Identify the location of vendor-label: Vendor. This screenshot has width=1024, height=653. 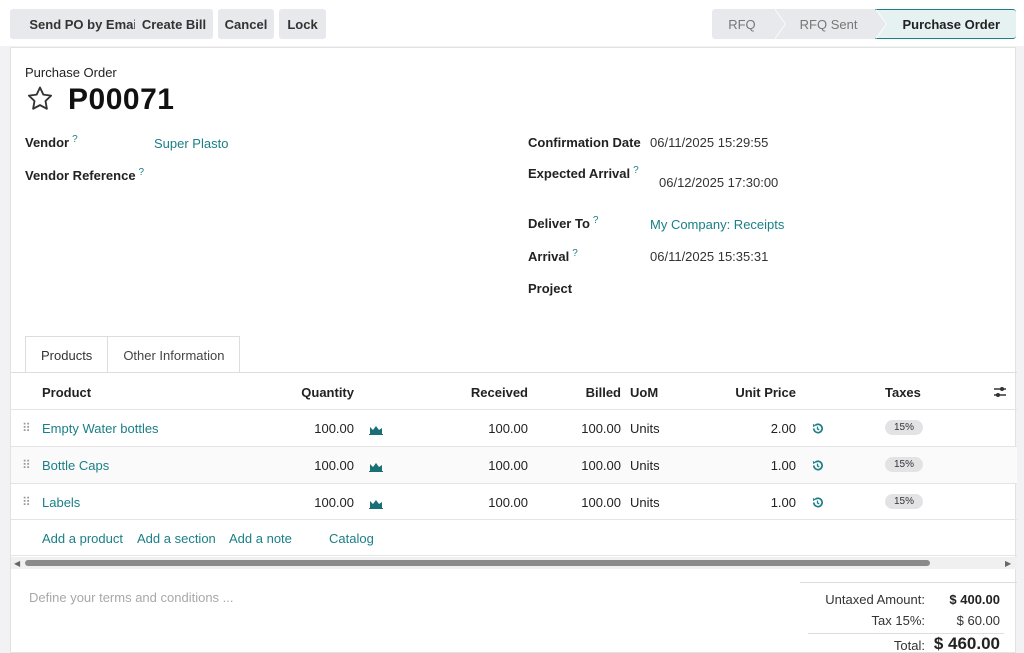
(47, 142).